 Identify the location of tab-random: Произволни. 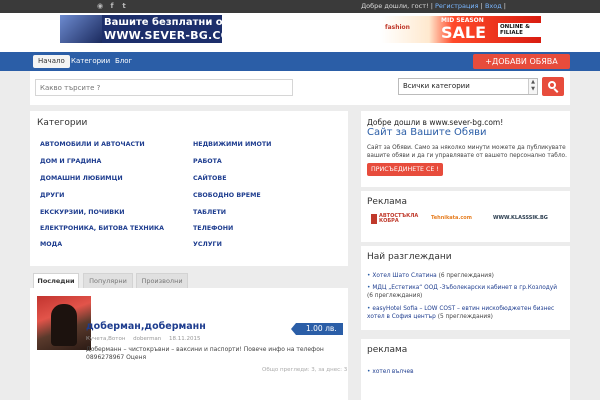
(162, 280).